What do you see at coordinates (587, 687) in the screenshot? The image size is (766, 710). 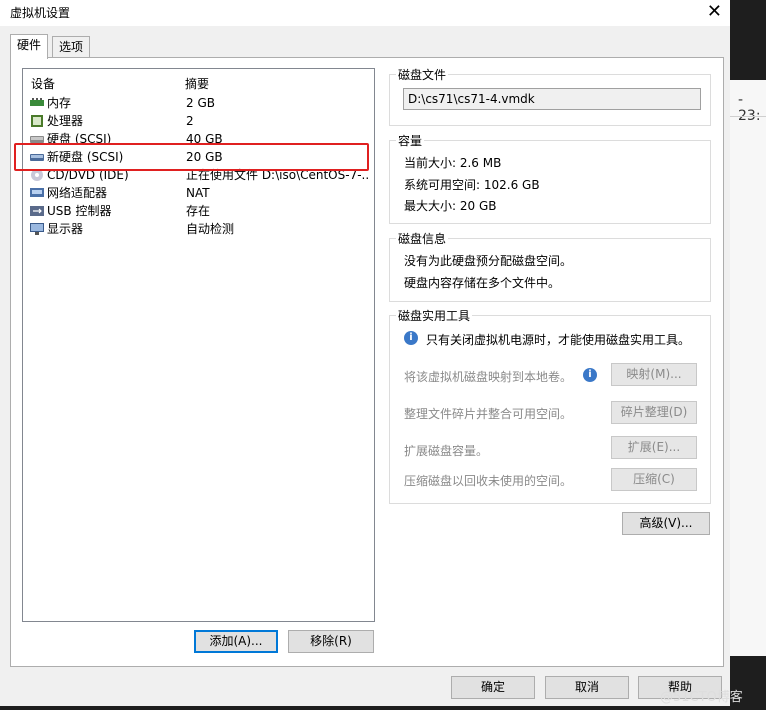 I see `cancel-button: 取消` at bounding box center [587, 687].